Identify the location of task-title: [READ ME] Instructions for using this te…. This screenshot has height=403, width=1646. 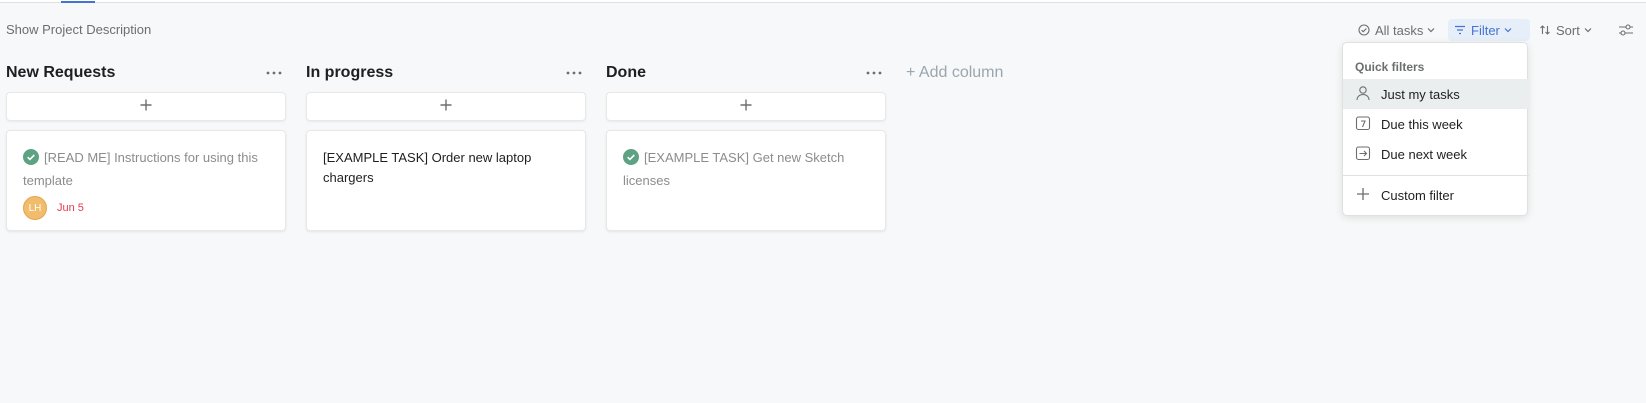
(146, 169).